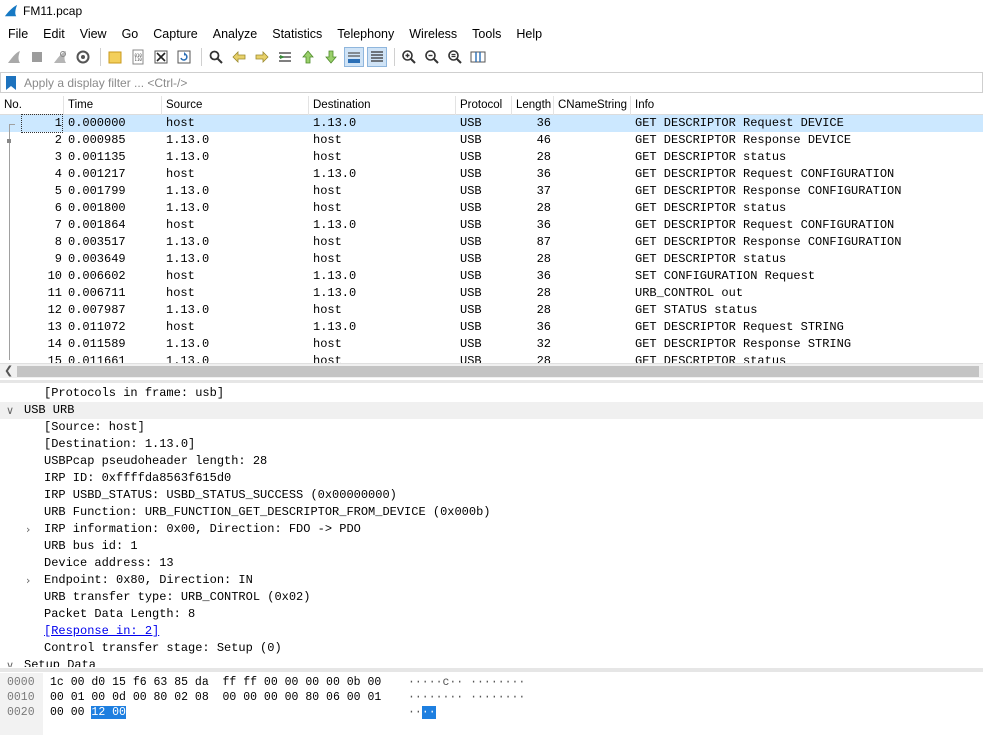  I want to click on restart-fin-icon, so click(60, 57).